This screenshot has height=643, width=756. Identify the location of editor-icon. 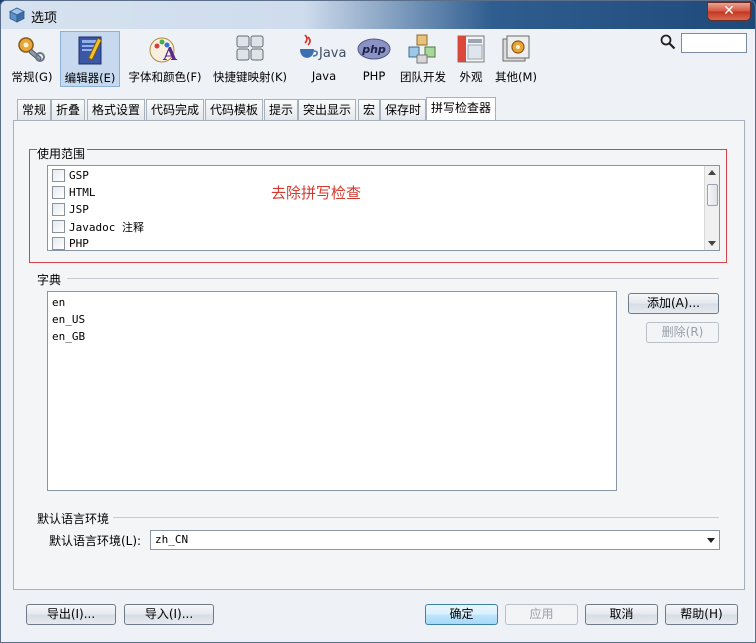
(90, 50).